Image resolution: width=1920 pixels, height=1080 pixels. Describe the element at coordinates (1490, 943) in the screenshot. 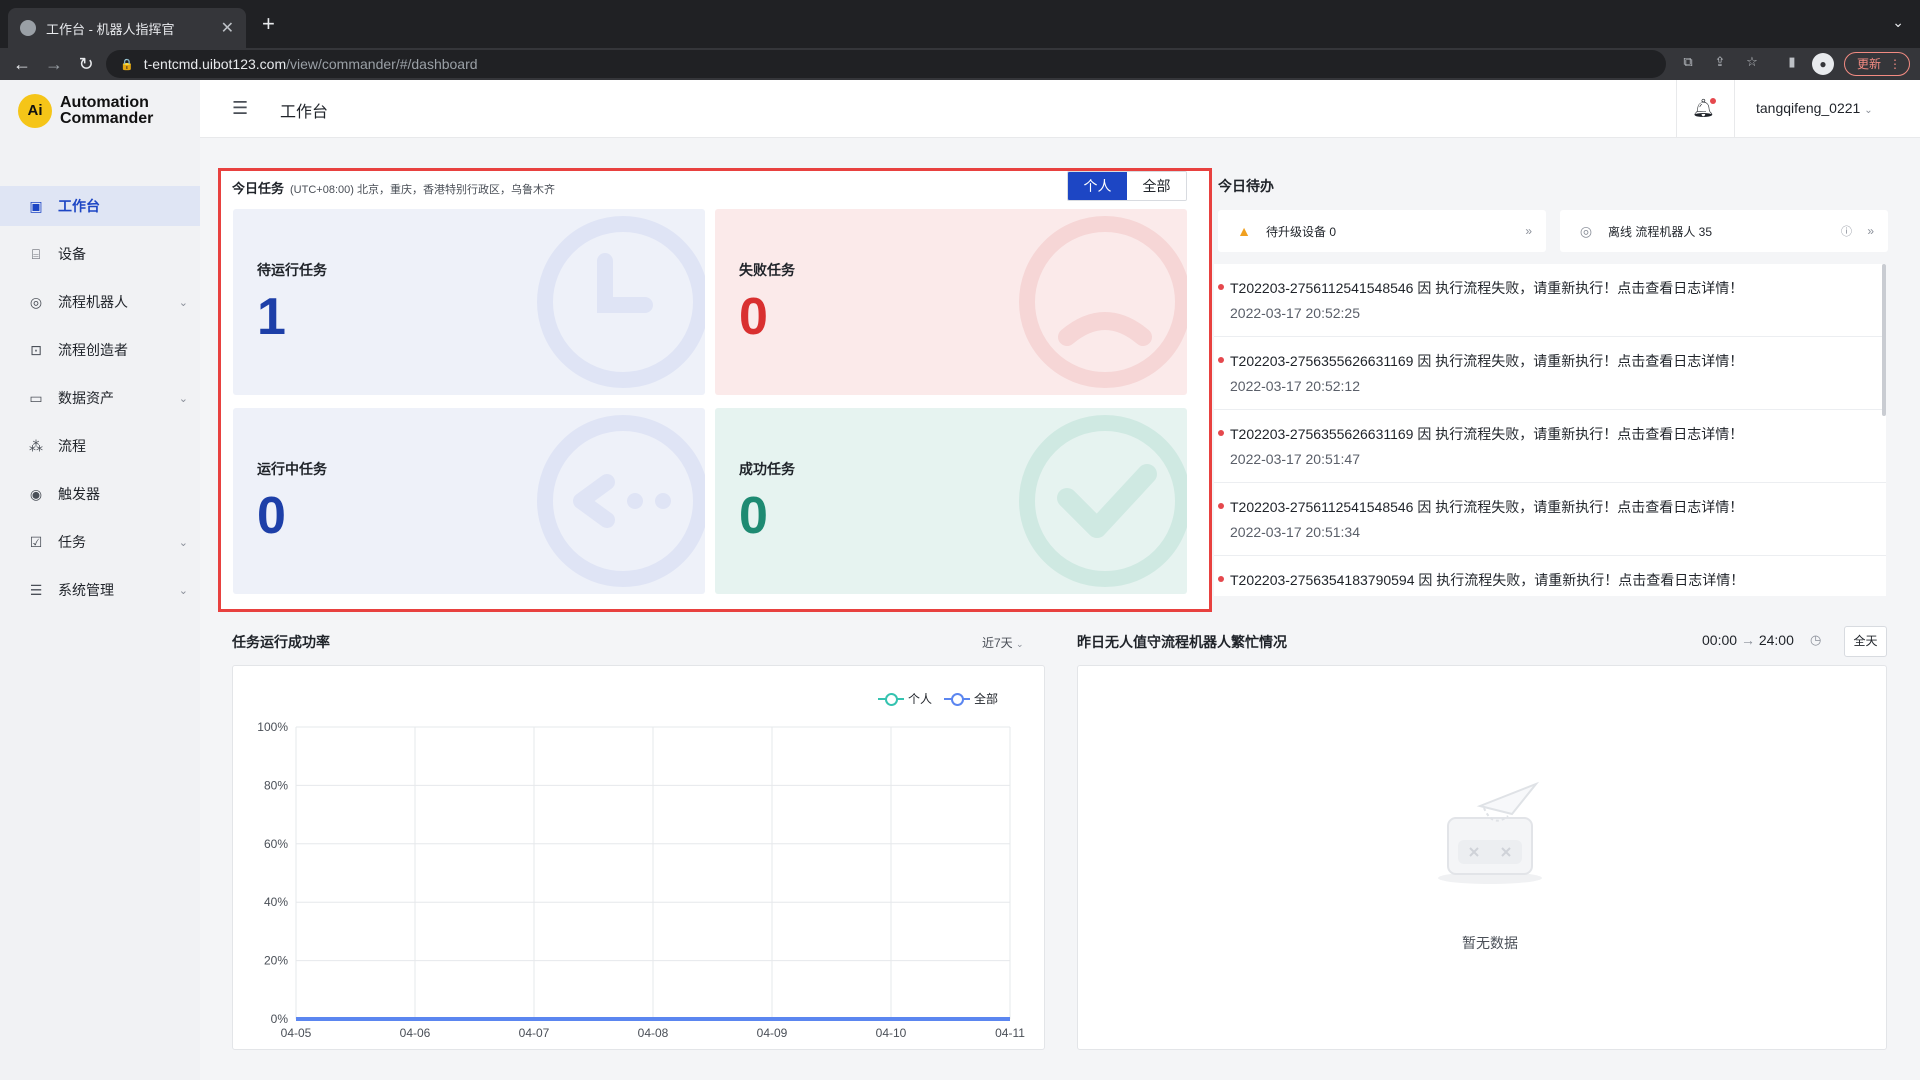

I see `empty-state-text: 暂无数据` at that location.